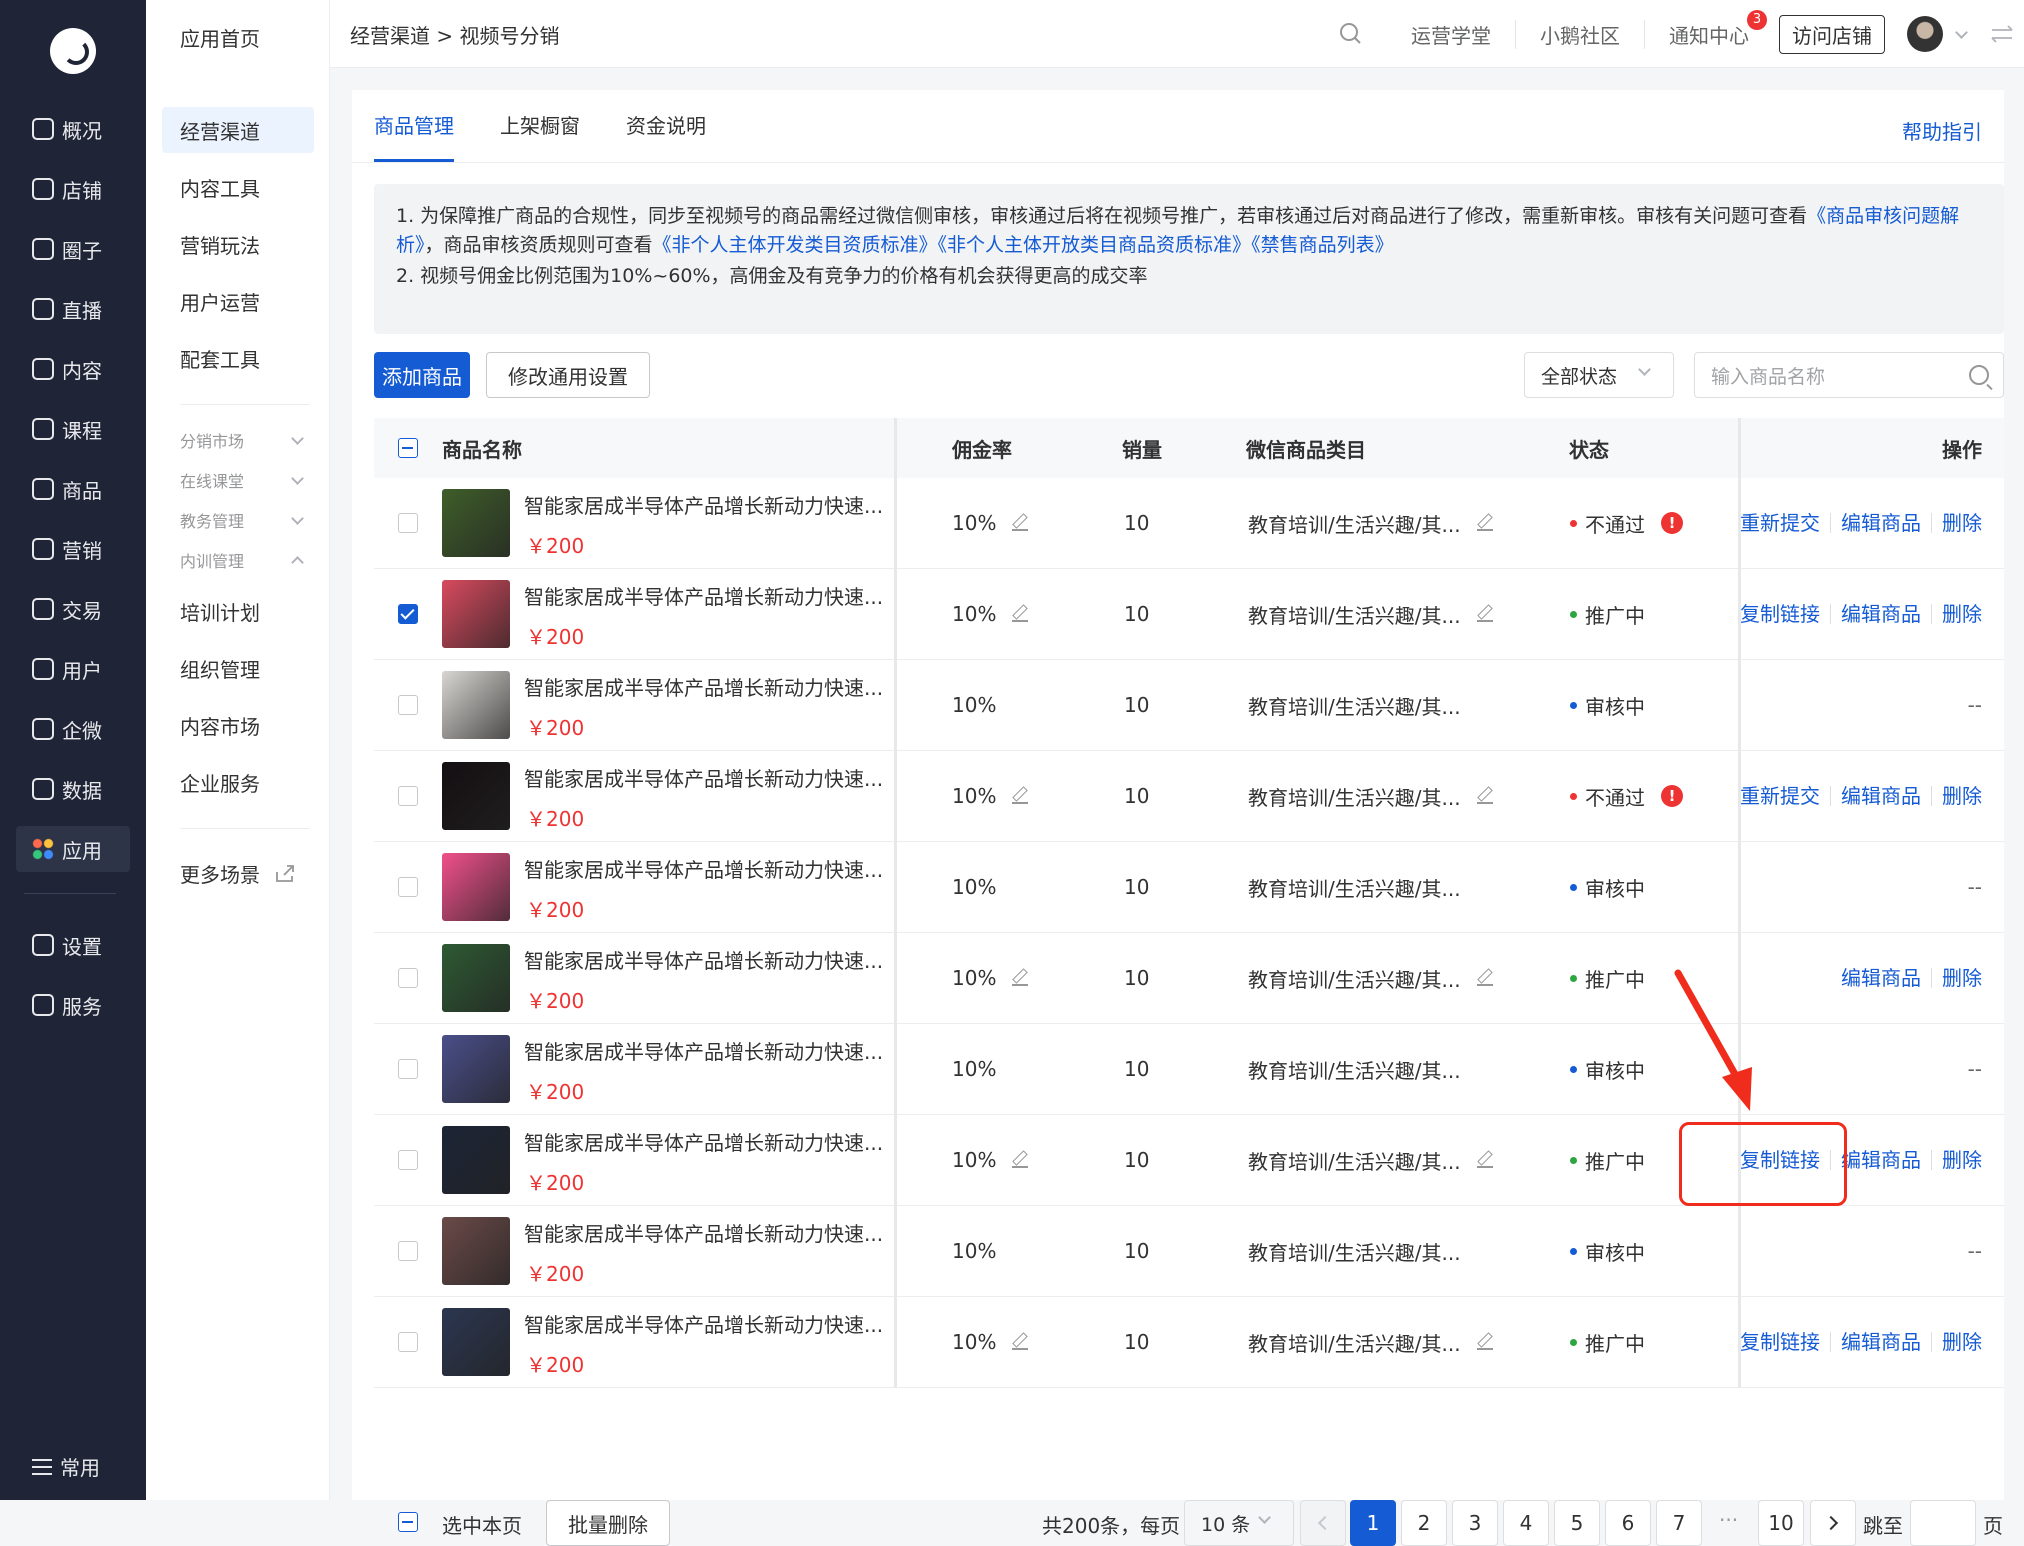 The height and width of the screenshot is (1546, 2024). Describe the element at coordinates (414, 126) in the screenshot. I see `tab-product-management: 商品管理` at that location.